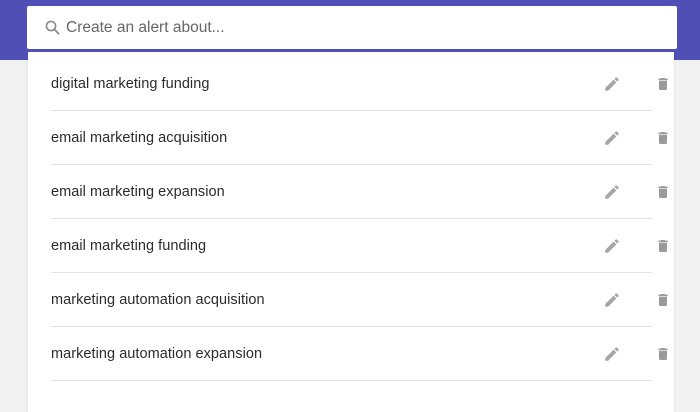  Describe the element at coordinates (52, 28) in the screenshot. I see `search-icon` at that location.